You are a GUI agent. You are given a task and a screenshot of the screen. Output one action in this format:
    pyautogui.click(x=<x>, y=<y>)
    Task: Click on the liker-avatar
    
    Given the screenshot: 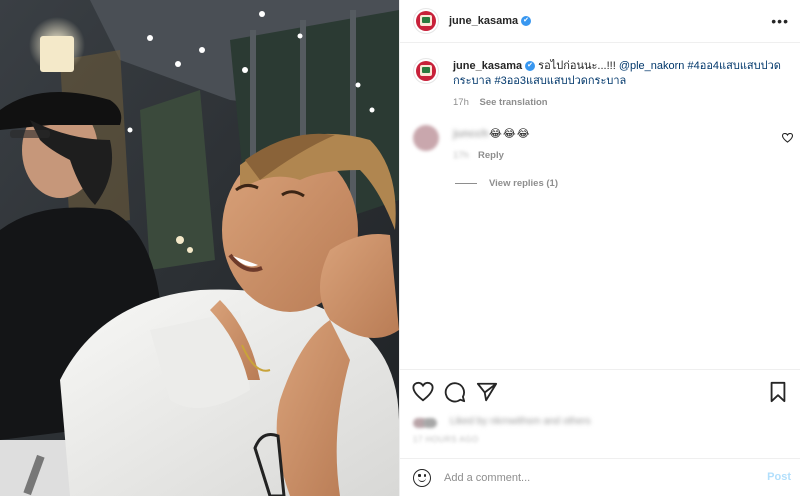 What is the action you would take?
    pyautogui.click(x=430, y=423)
    